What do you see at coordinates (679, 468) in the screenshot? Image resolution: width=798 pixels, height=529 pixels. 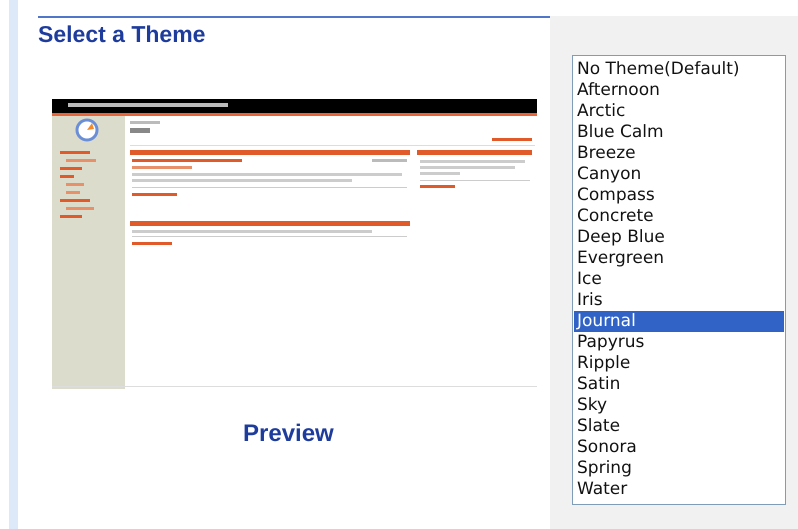 I see `theme-option: Spring` at bounding box center [679, 468].